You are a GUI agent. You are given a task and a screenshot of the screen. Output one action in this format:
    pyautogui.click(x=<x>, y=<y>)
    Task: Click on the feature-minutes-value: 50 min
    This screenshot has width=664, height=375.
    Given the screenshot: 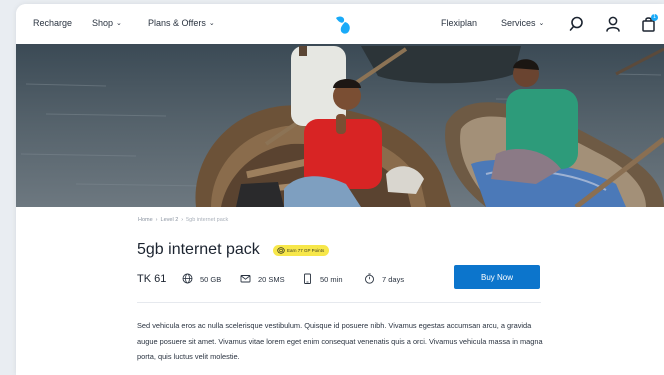 What is the action you would take?
    pyautogui.click(x=331, y=279)
    